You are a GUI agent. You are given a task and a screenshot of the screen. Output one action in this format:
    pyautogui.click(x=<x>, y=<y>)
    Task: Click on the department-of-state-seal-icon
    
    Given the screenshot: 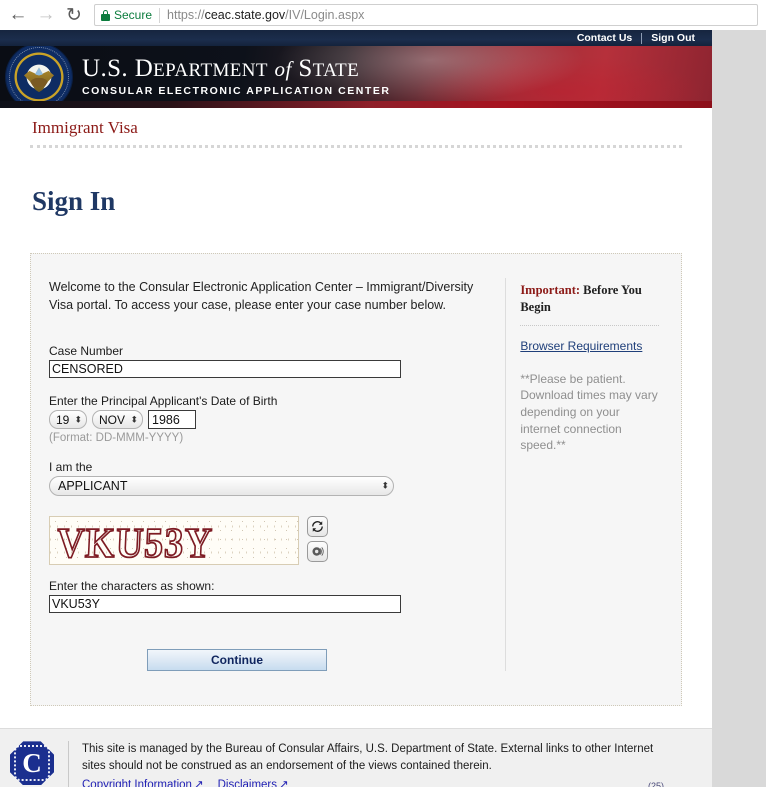 What is the action you would take?
    pyautogui.click(x=39, y=77)
    